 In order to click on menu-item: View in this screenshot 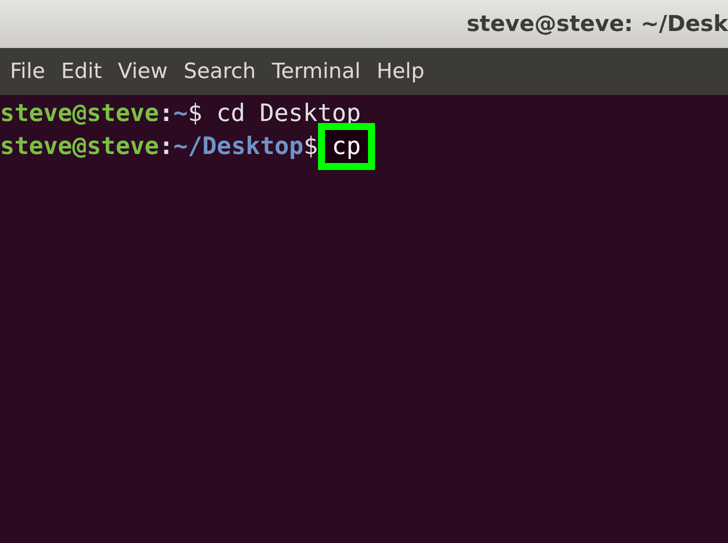, I will do `click(143, 72)`.